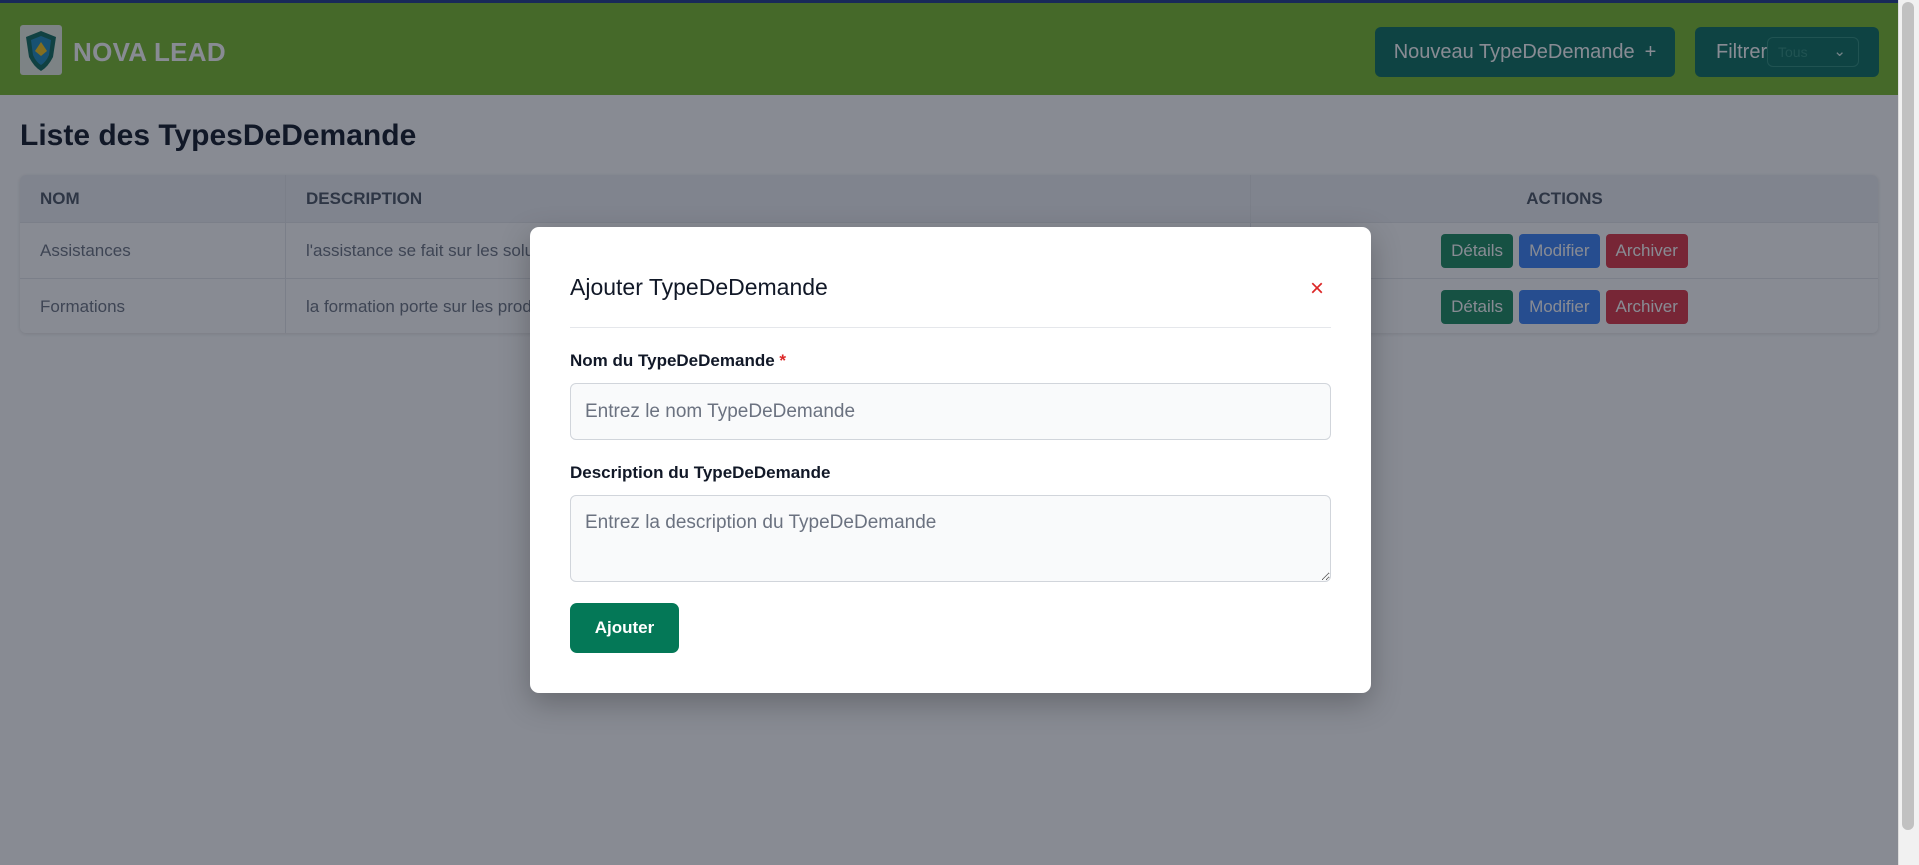  Describe the element at coordinates (700, 472) in the screenshot. I see `description-field-label: Description du TypeDeDemande` at that location.